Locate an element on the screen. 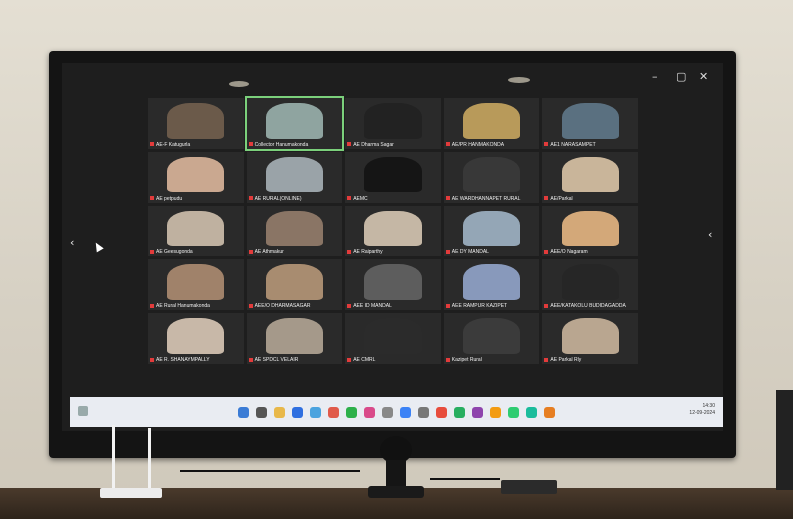 Image resolution: width=793 pixels, height=519 pixels. ceiling-light-reflection is located at coordinates (239, 84).